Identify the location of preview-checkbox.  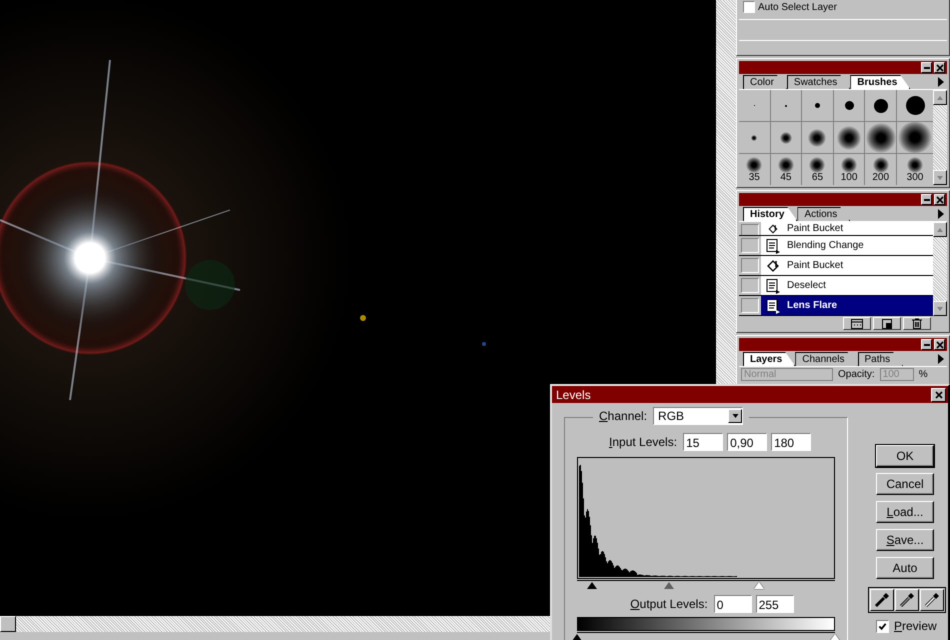
(882, 626).